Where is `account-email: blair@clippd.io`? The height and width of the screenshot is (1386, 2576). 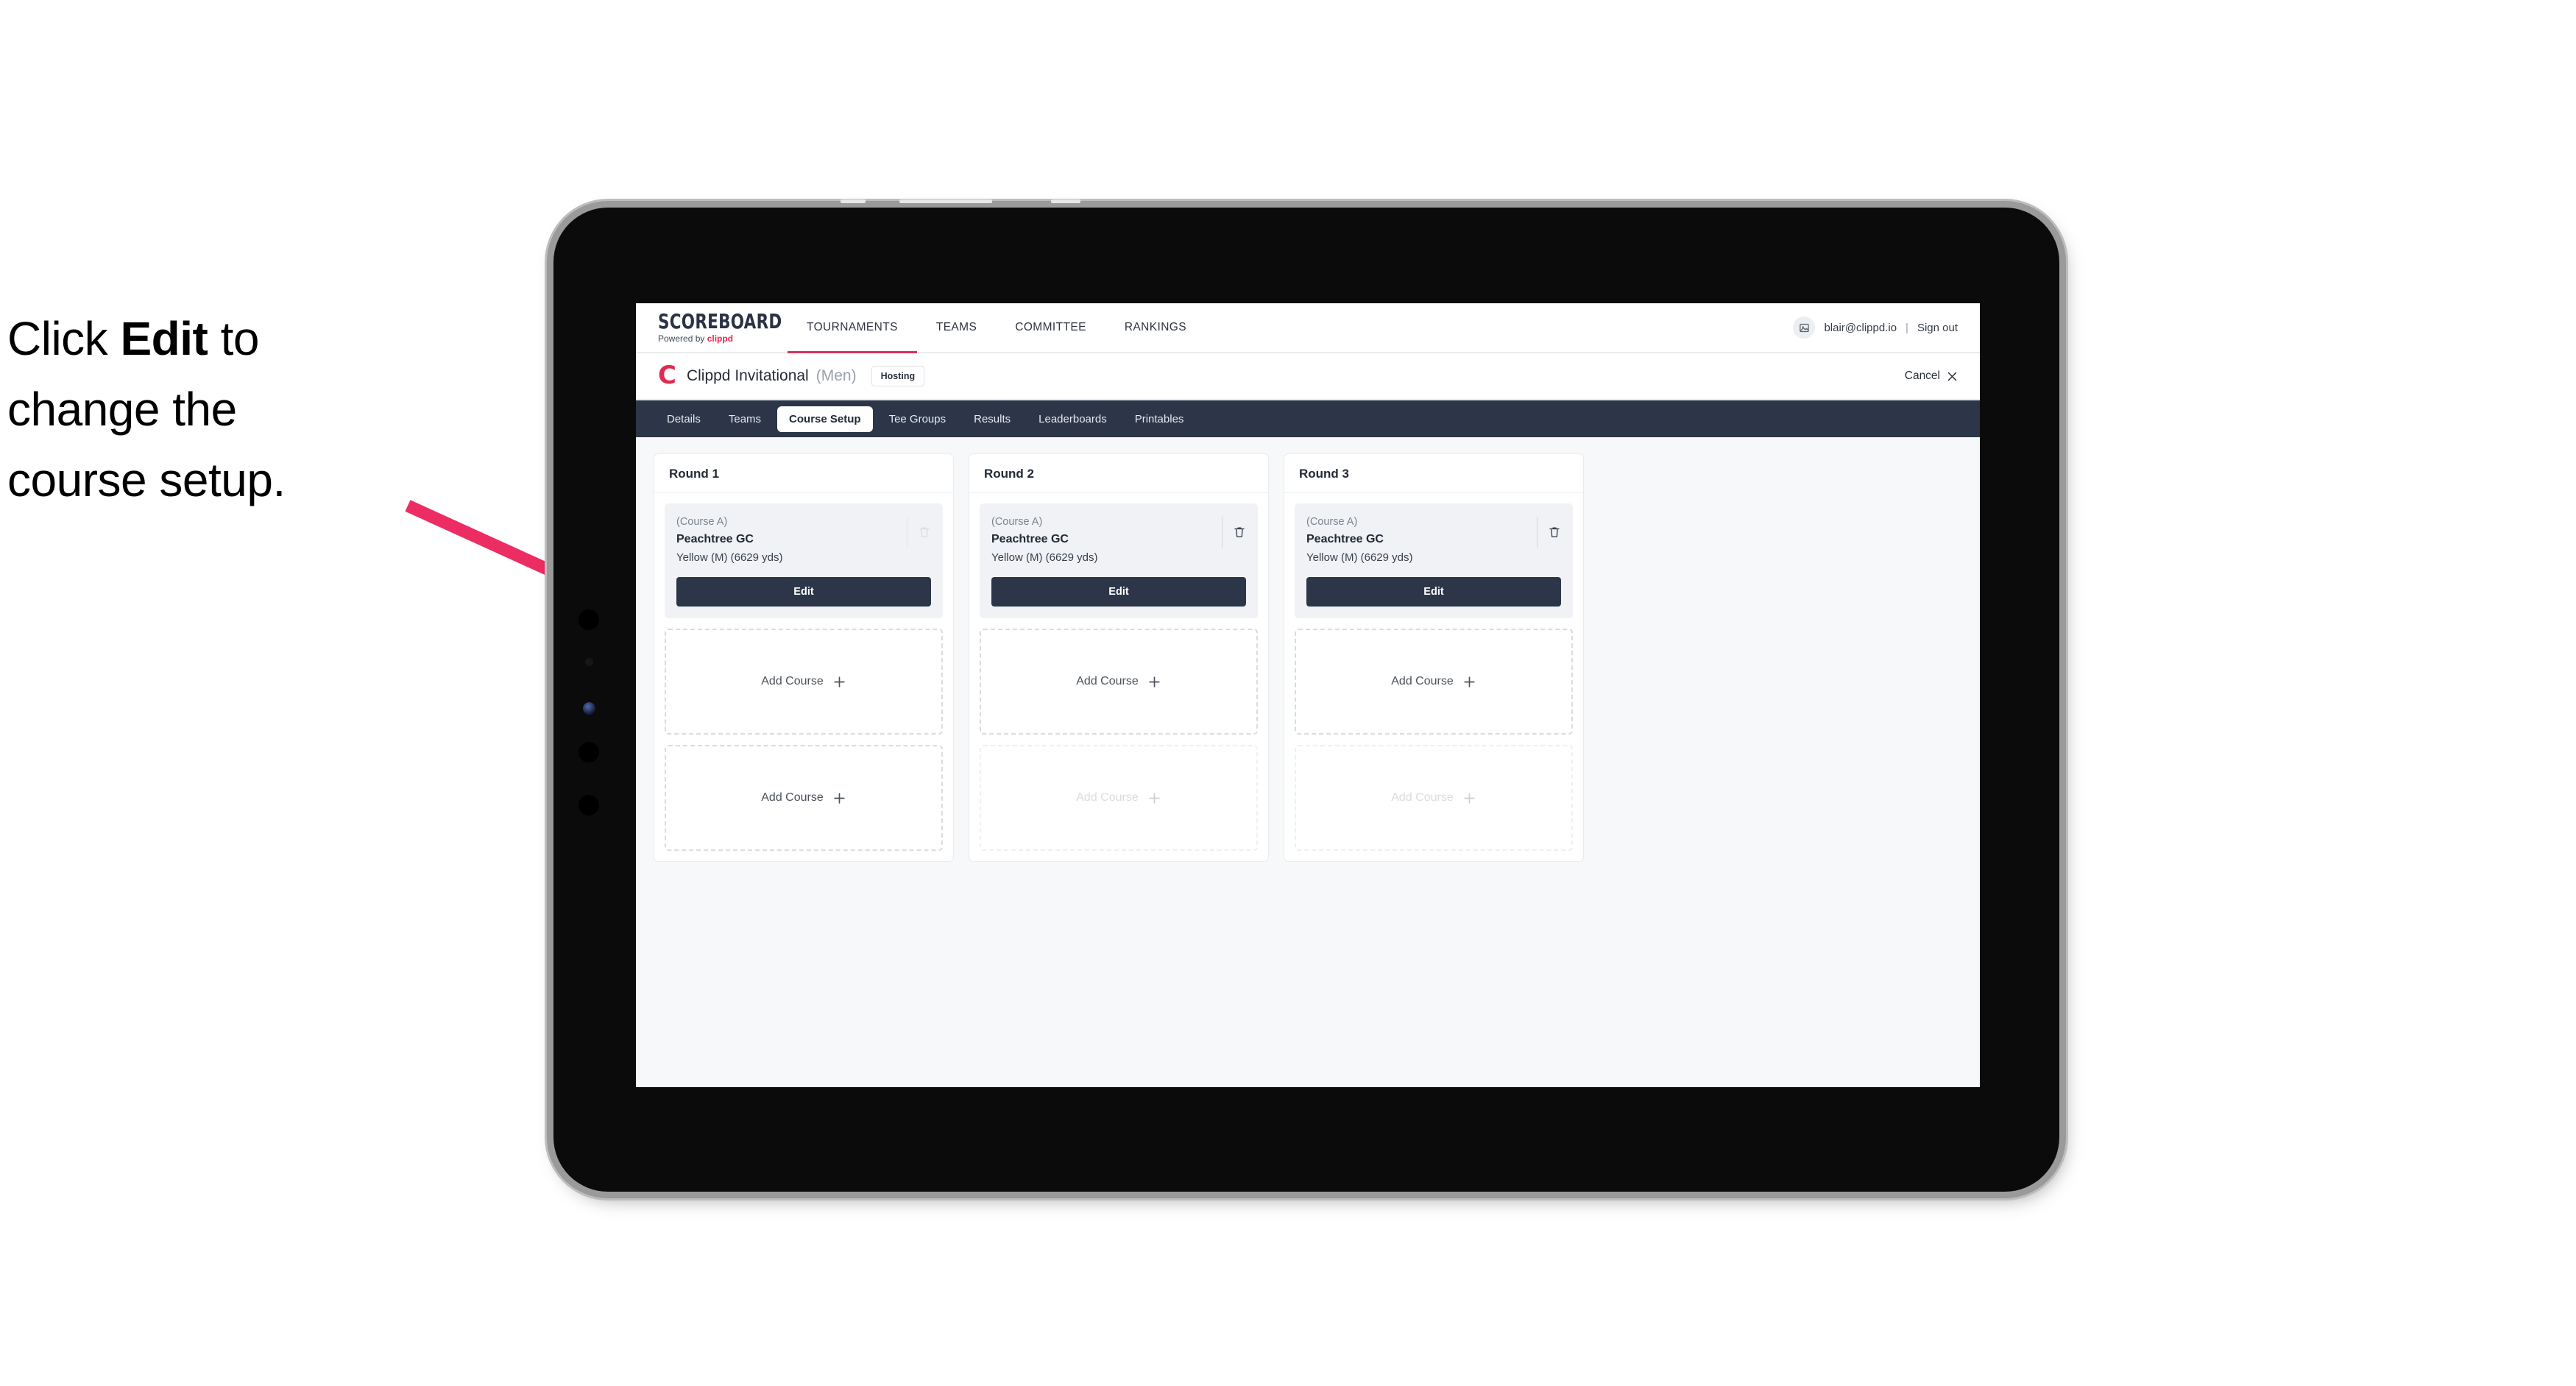
account-email: blair@clippd.io is located at coordinates (1861, 328).